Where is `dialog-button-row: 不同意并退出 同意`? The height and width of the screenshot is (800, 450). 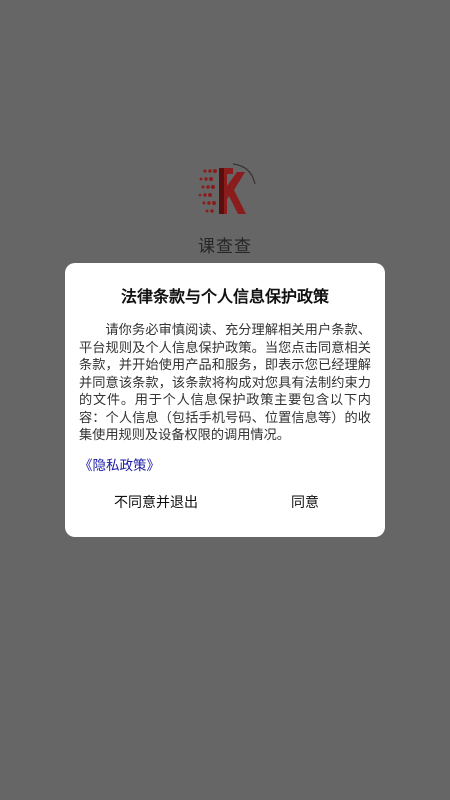 dialog-button-row: 不同意并退出 同意 is located at coordinates (225, 503).